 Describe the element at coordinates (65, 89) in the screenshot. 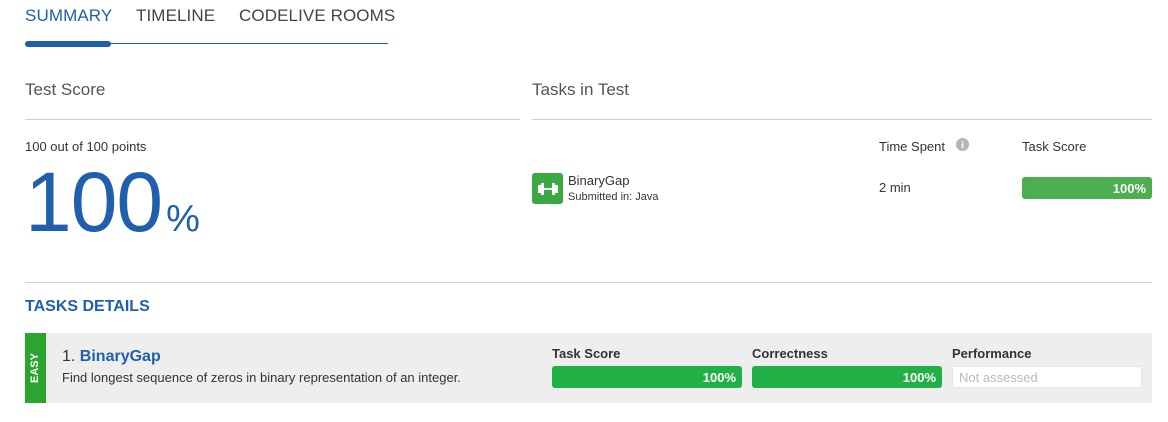

I see `test-score-title: Test Score` at that location.